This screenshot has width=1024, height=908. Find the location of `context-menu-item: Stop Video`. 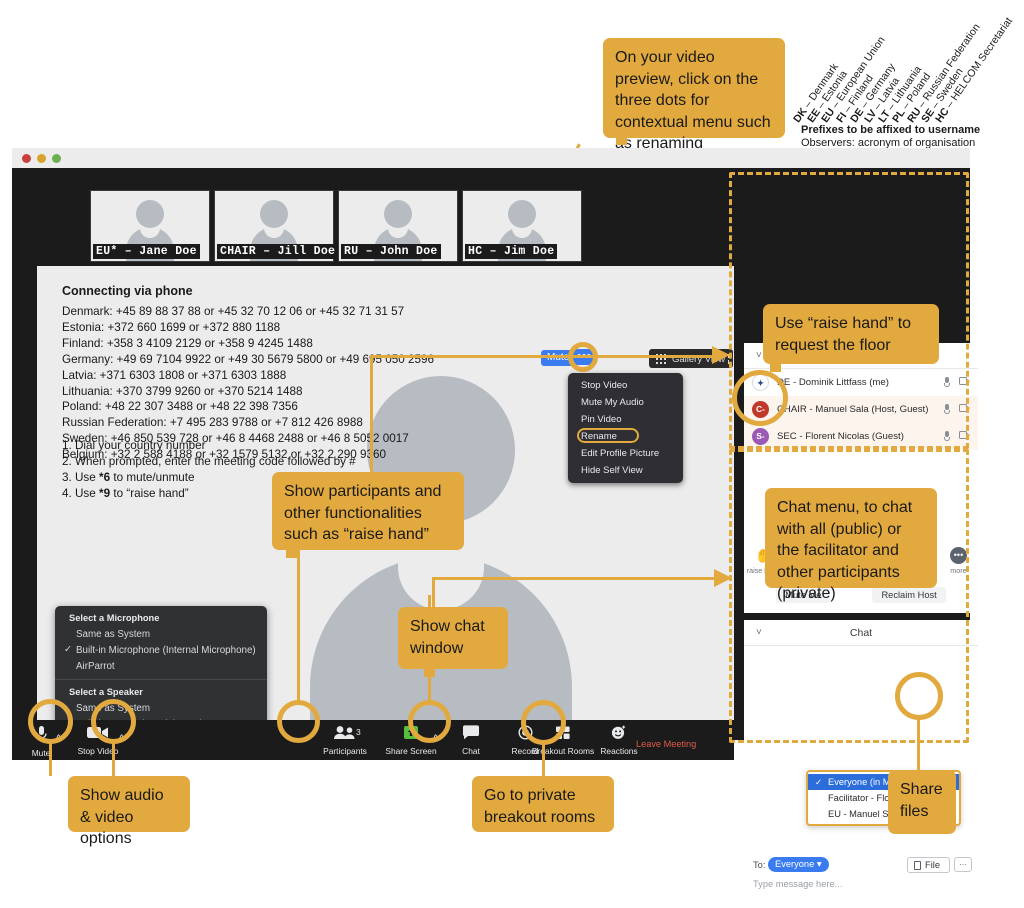

context-menu-item: Stop Video is located at coordinates (625, 385).